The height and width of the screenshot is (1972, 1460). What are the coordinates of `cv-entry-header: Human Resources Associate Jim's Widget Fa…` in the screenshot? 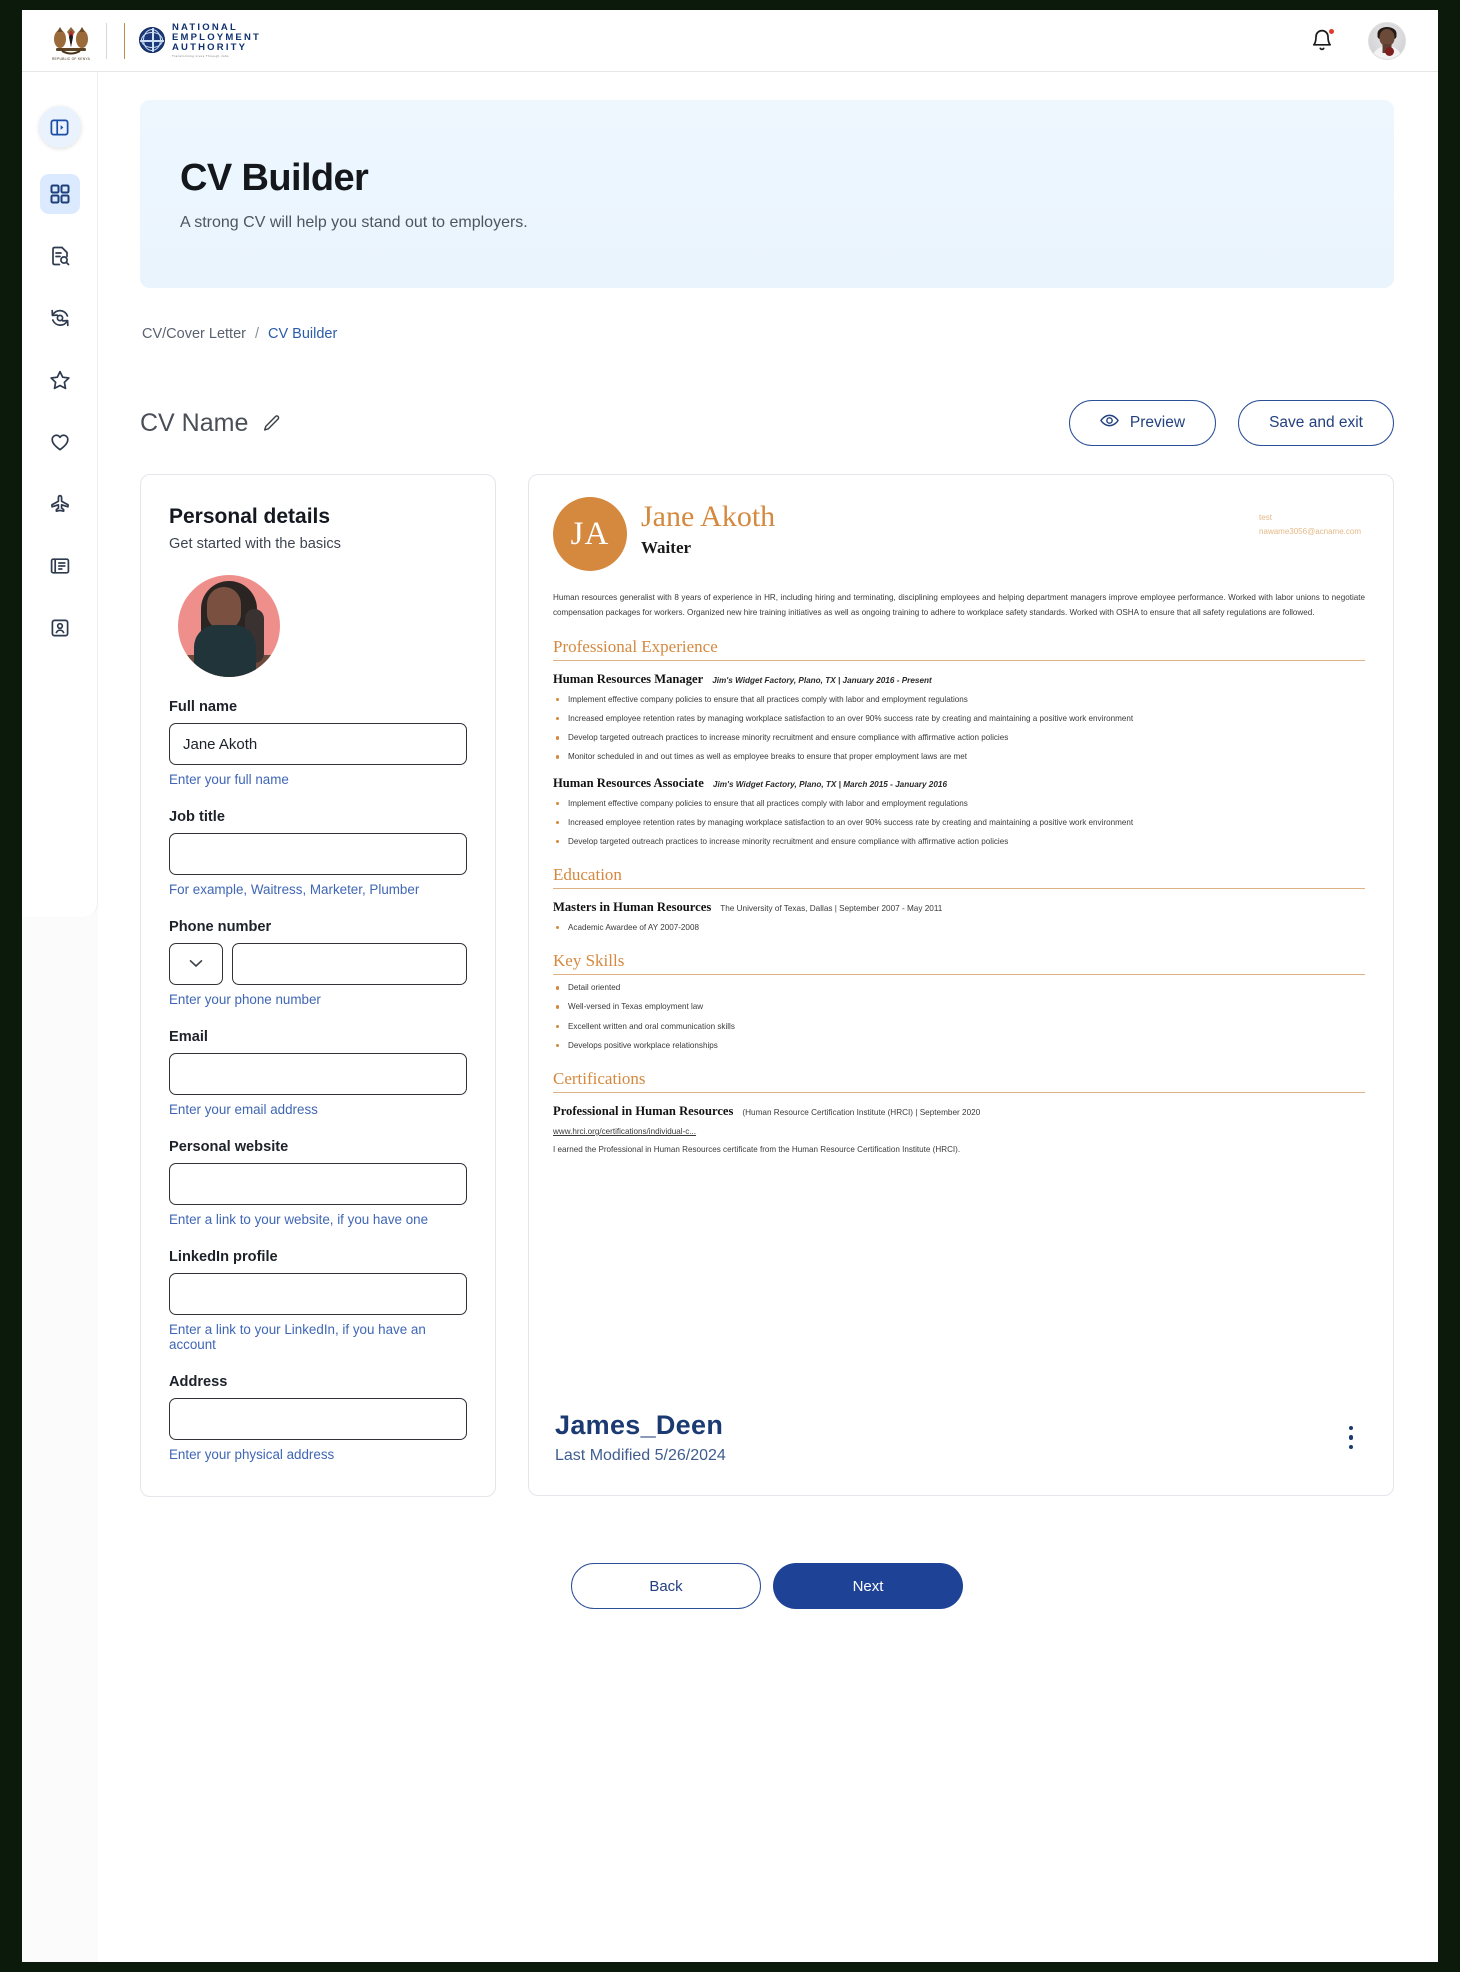 It's located at (959, 783).